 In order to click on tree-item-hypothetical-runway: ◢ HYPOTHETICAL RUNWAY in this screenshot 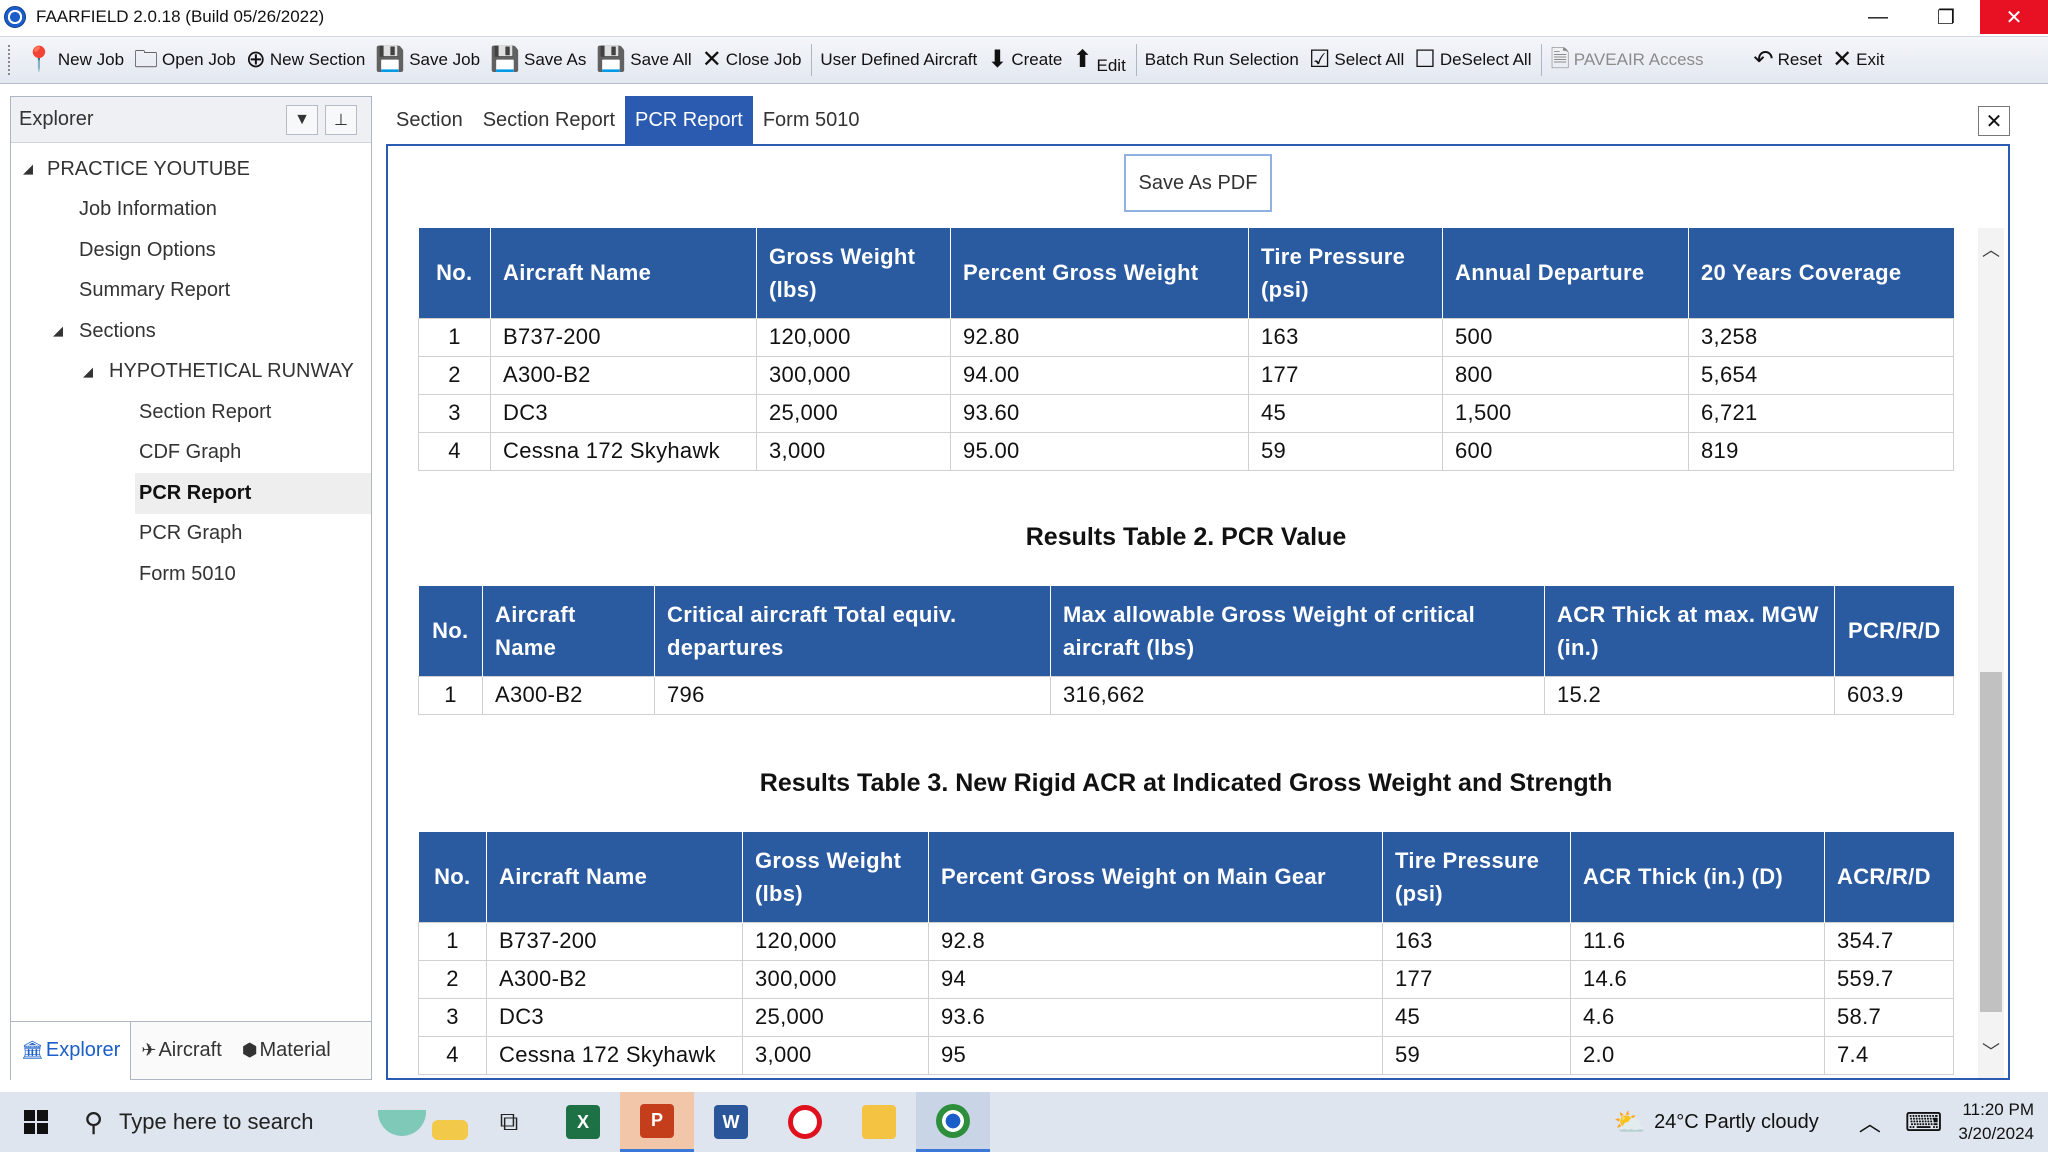, I will do `click(191, 372)`.